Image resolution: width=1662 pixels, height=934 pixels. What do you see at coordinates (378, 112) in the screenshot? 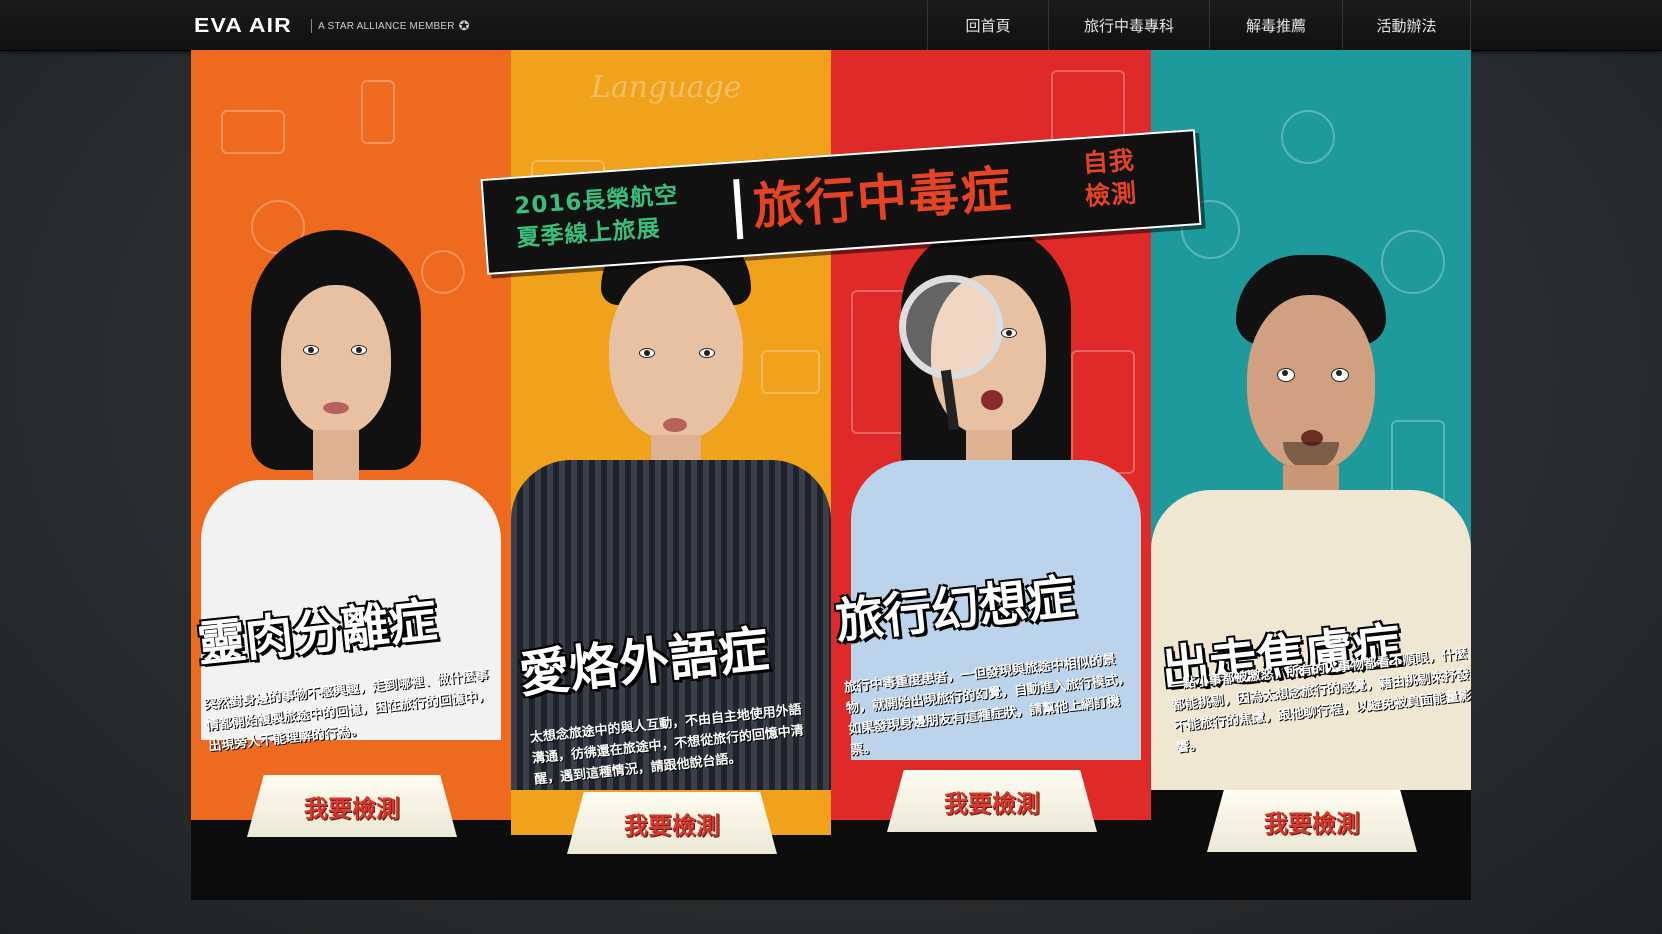
I see `phone-doodle-icon` at bounding box center [378, 112].